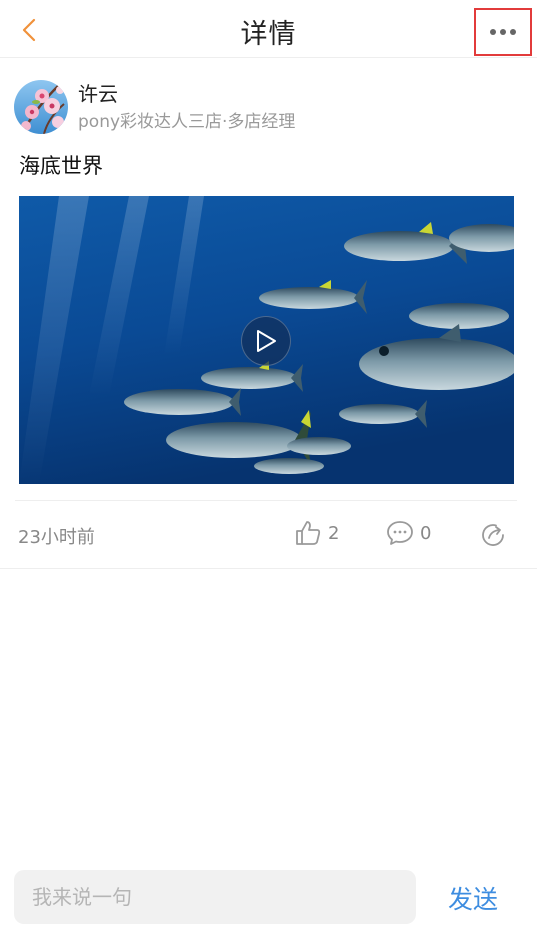 This screenshot has width=537, height=935. I want to click on author-role: pony彩妆达人三店·多店经理, so click(187, 122).